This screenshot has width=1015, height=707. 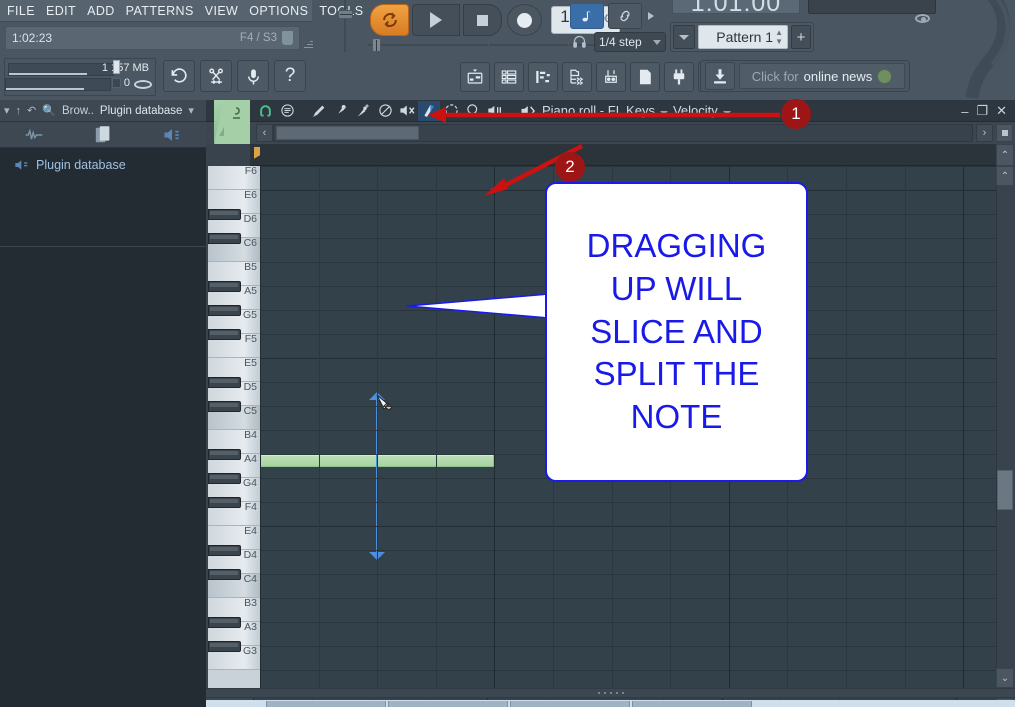 I want to click on piano-roll-button, so click(x=543, y=77).